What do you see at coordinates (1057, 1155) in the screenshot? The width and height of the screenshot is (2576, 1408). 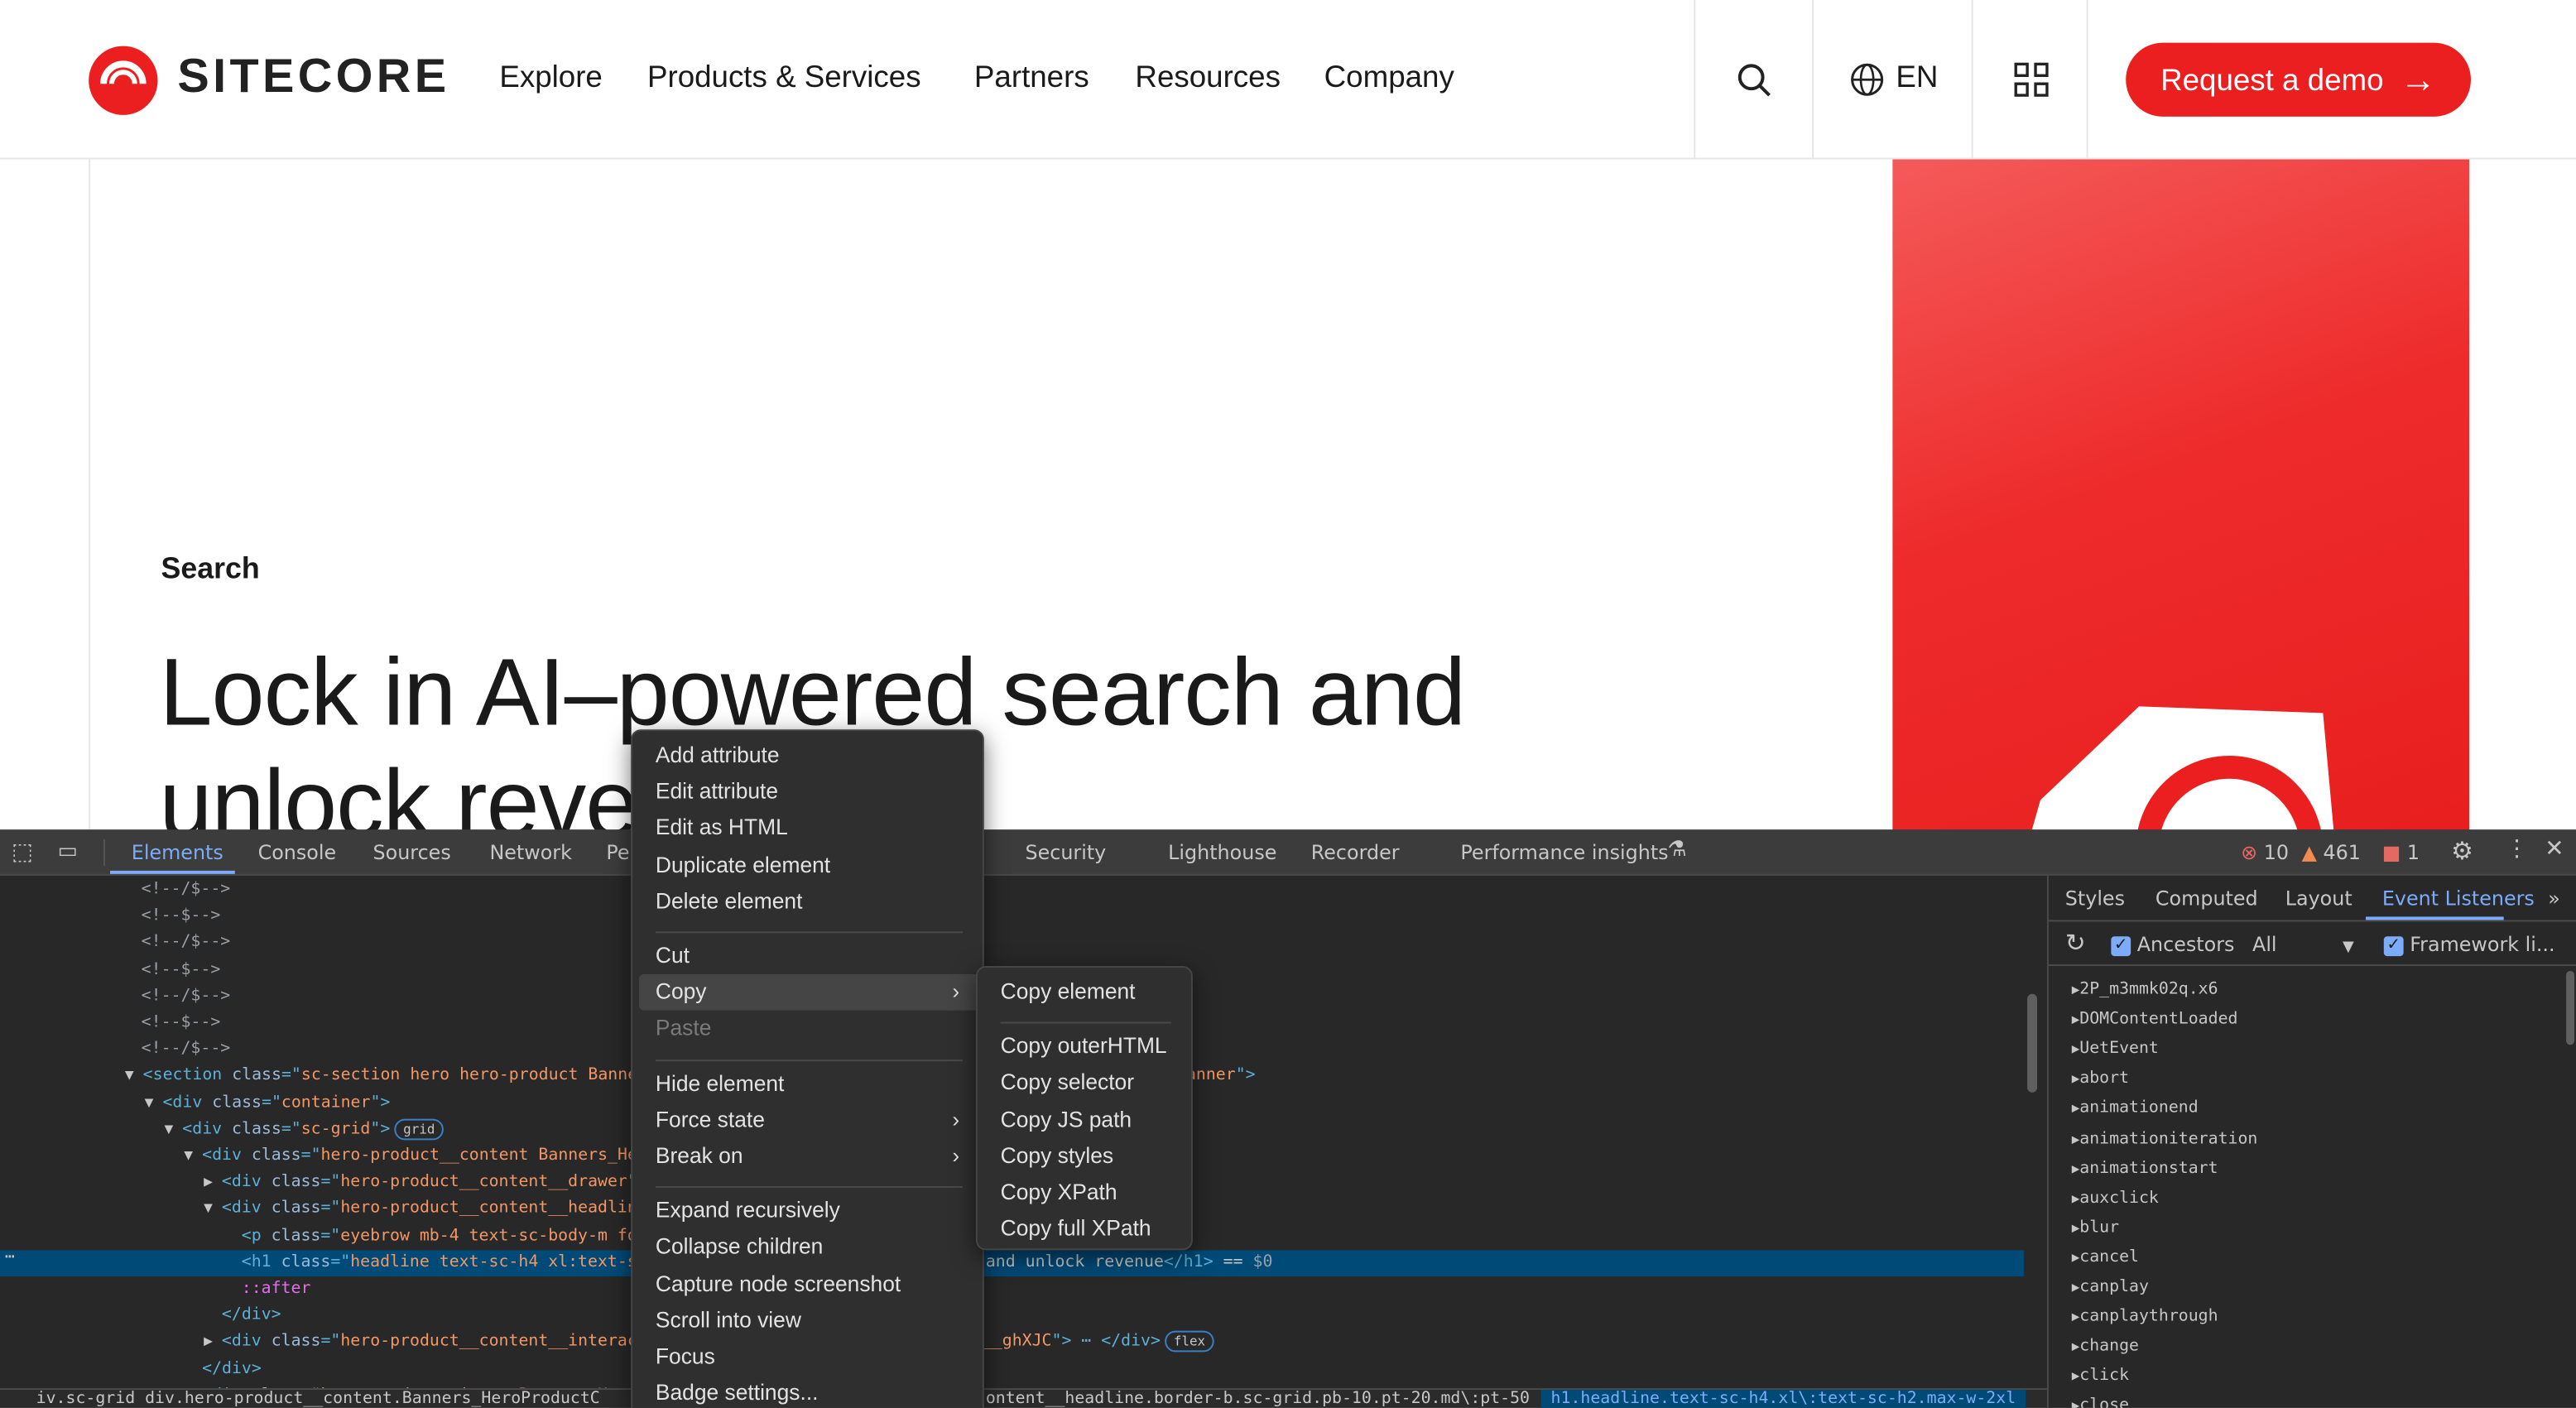 I see `menu-item-copy-styles: Copy styles` at bounding box center [1057, 1155].